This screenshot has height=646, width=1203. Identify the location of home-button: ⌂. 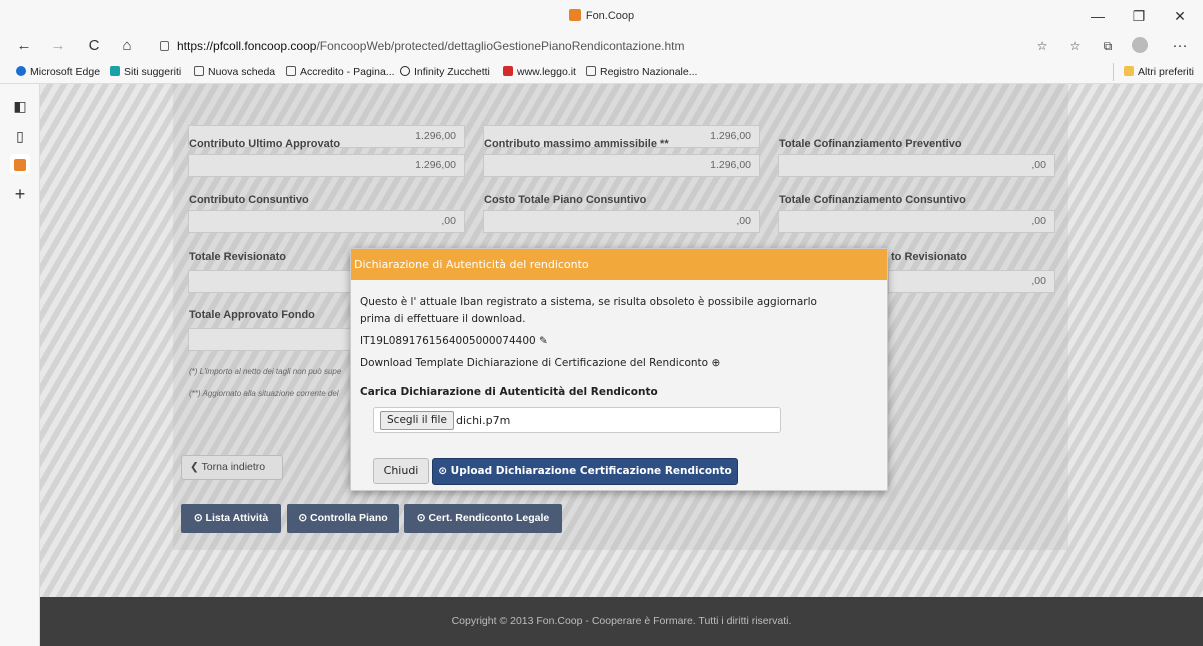
(127, 46).